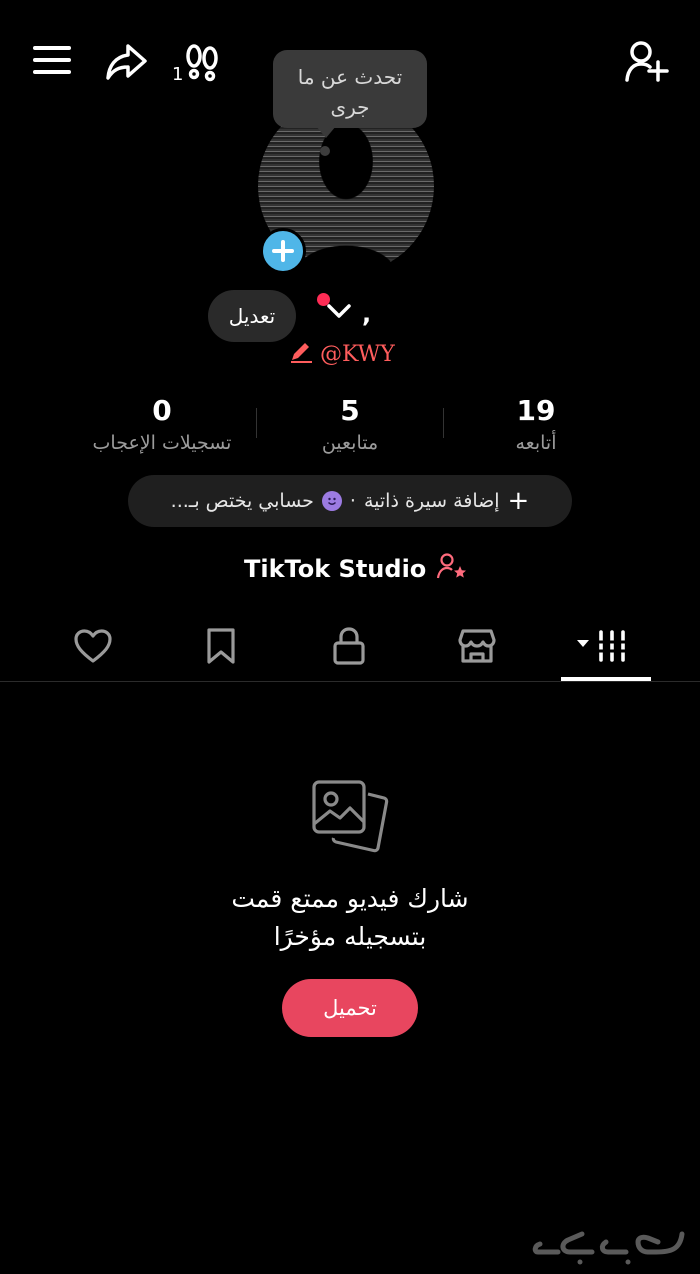 This screenshot has height=1274, width=700. Describe the element at coordinates (350, 818) in the screenshot. I see `photos-icon` at that location.